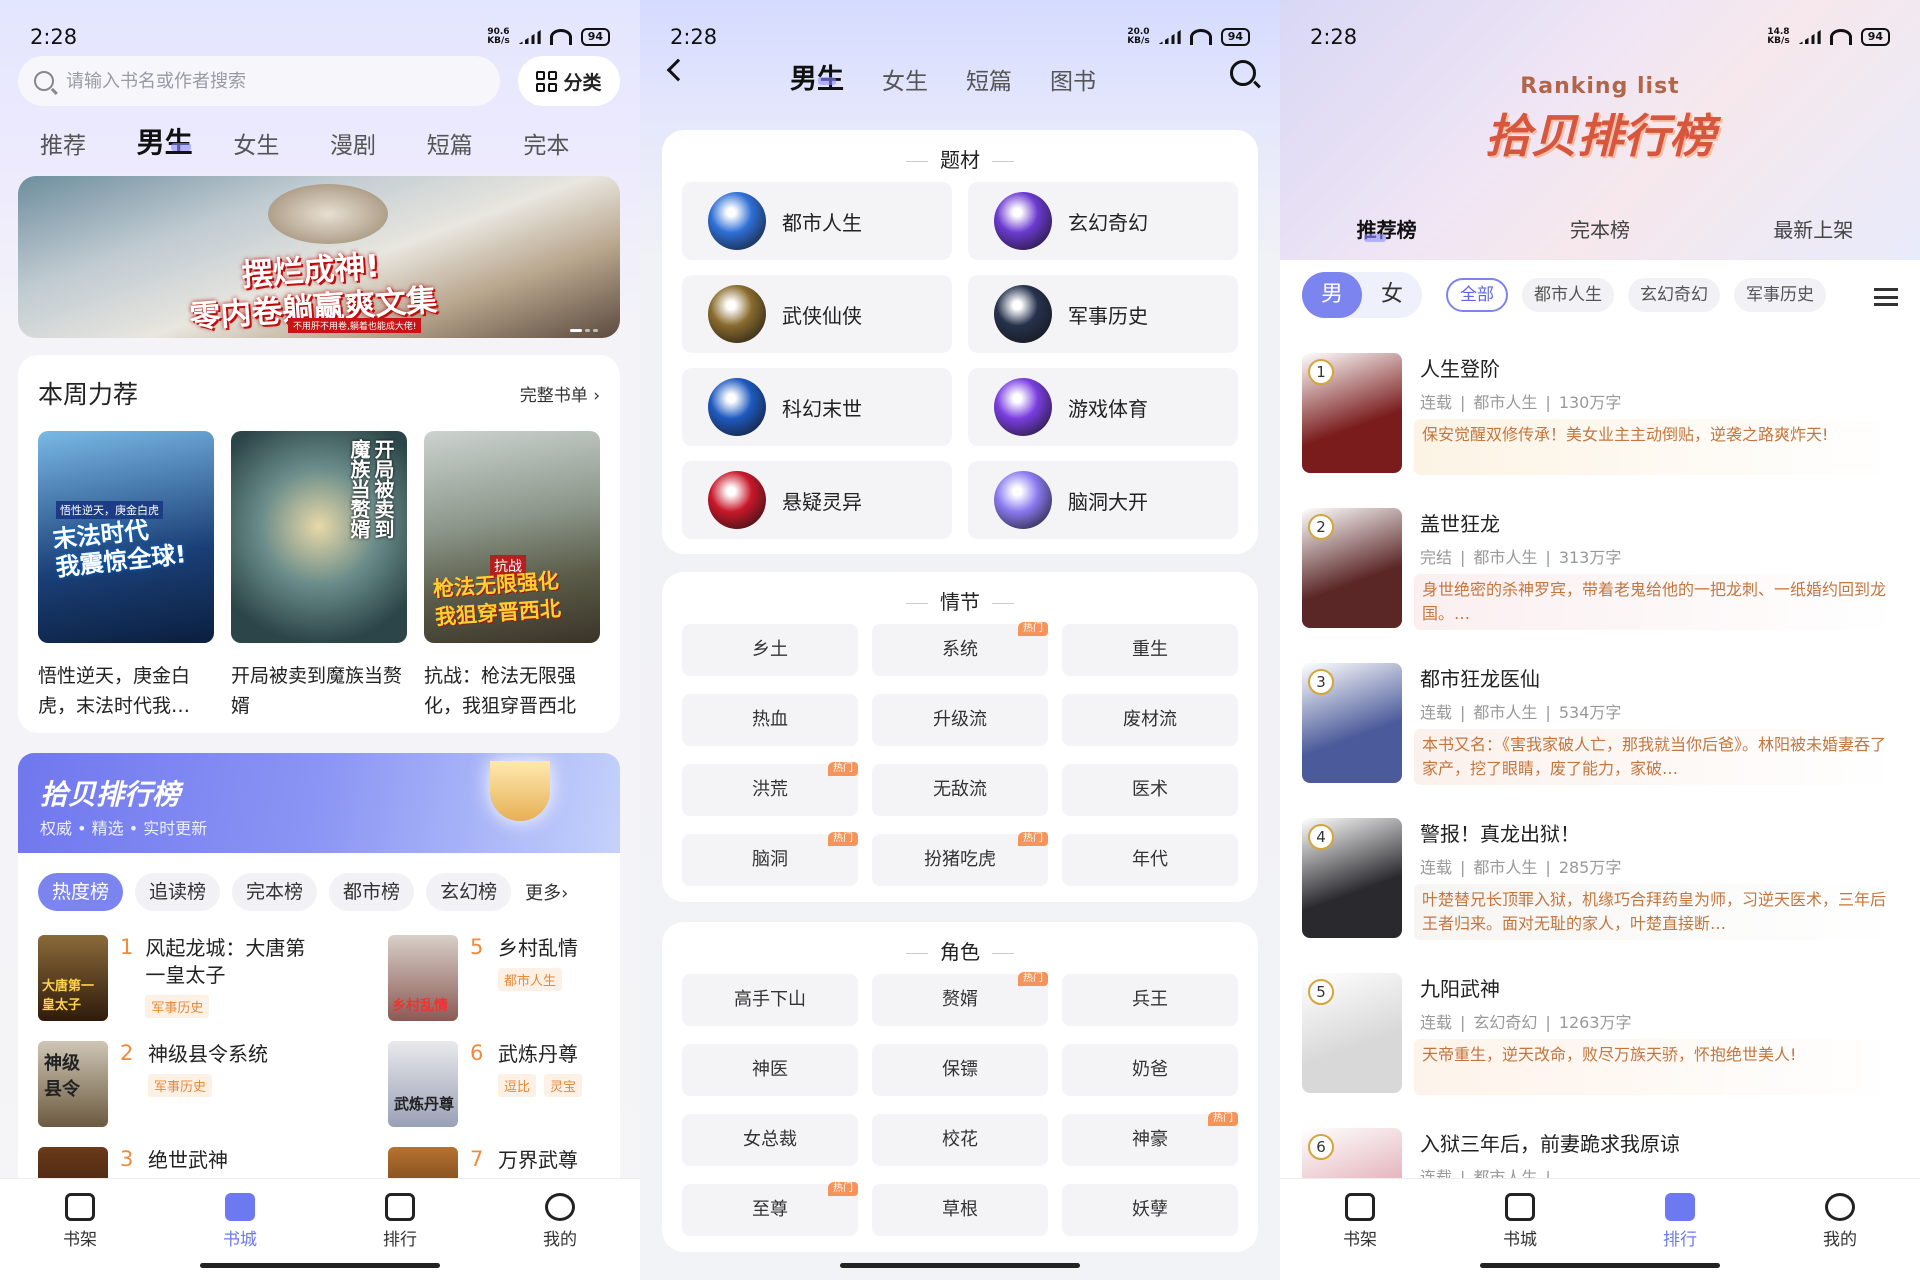  I want to click on plot-button: 扮猪吃虎 热门, so click(960, 859).